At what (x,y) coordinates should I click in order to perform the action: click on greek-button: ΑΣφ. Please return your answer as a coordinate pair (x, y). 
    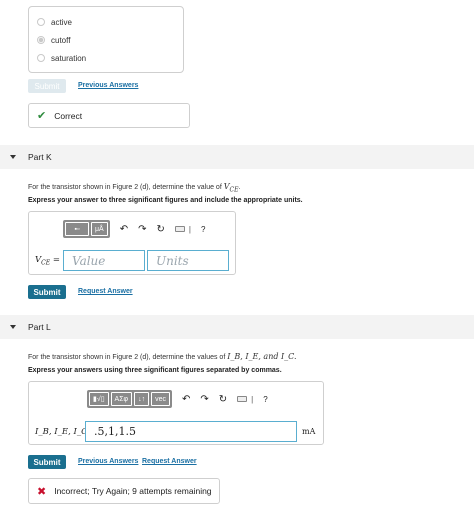
    Looking at the image, I should click on (121, 399).